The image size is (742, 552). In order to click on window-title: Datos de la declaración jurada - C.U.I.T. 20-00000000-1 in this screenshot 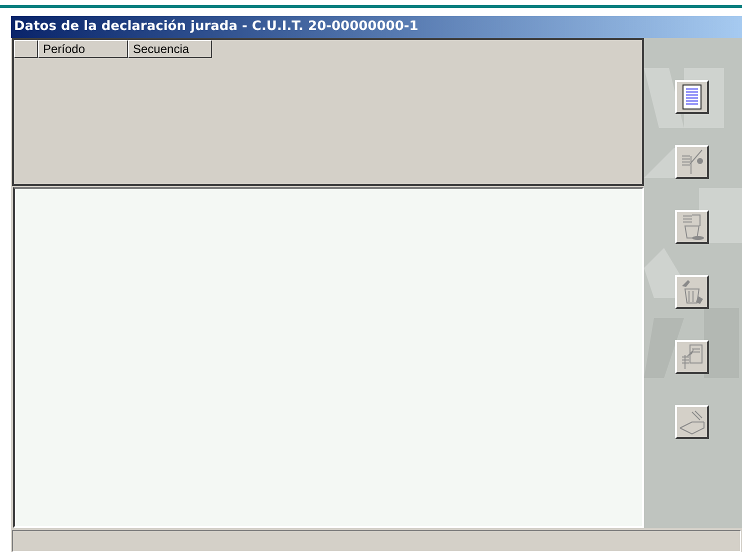, I will do `click(376, 27)`.